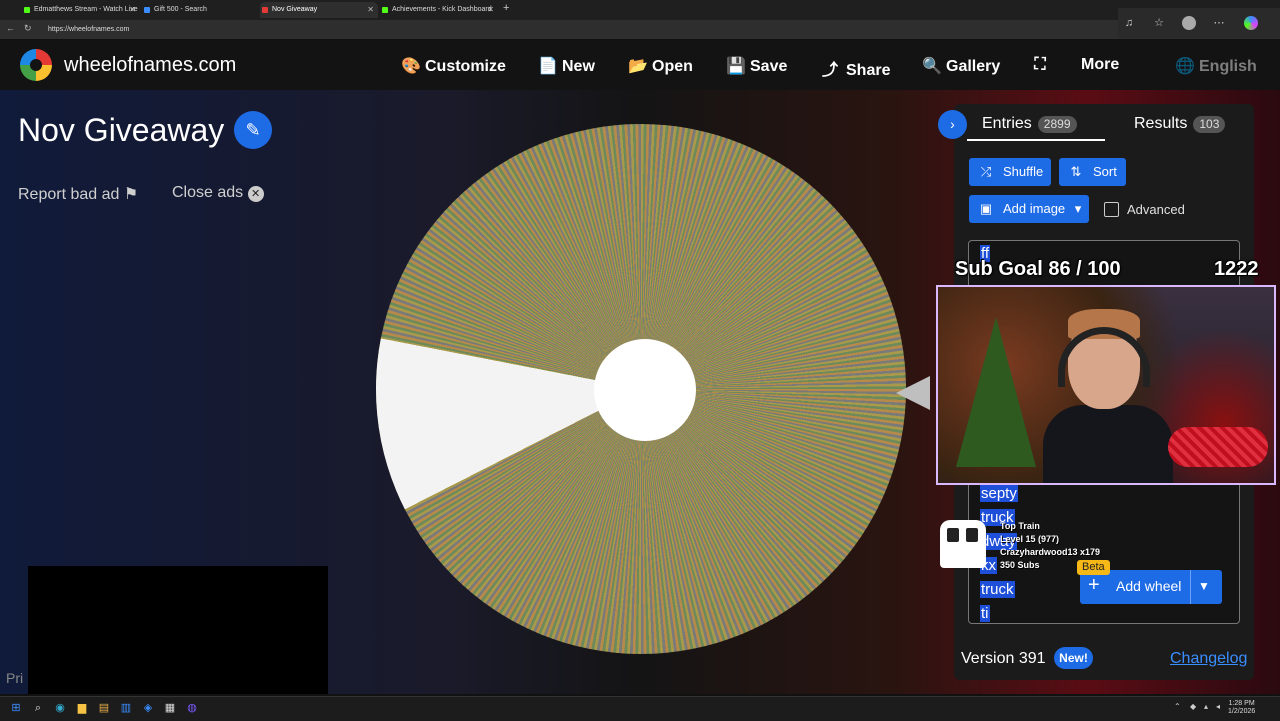  I want to click on browser-tab-wheel: Nov Giveaway ✕, so click(319, 10).